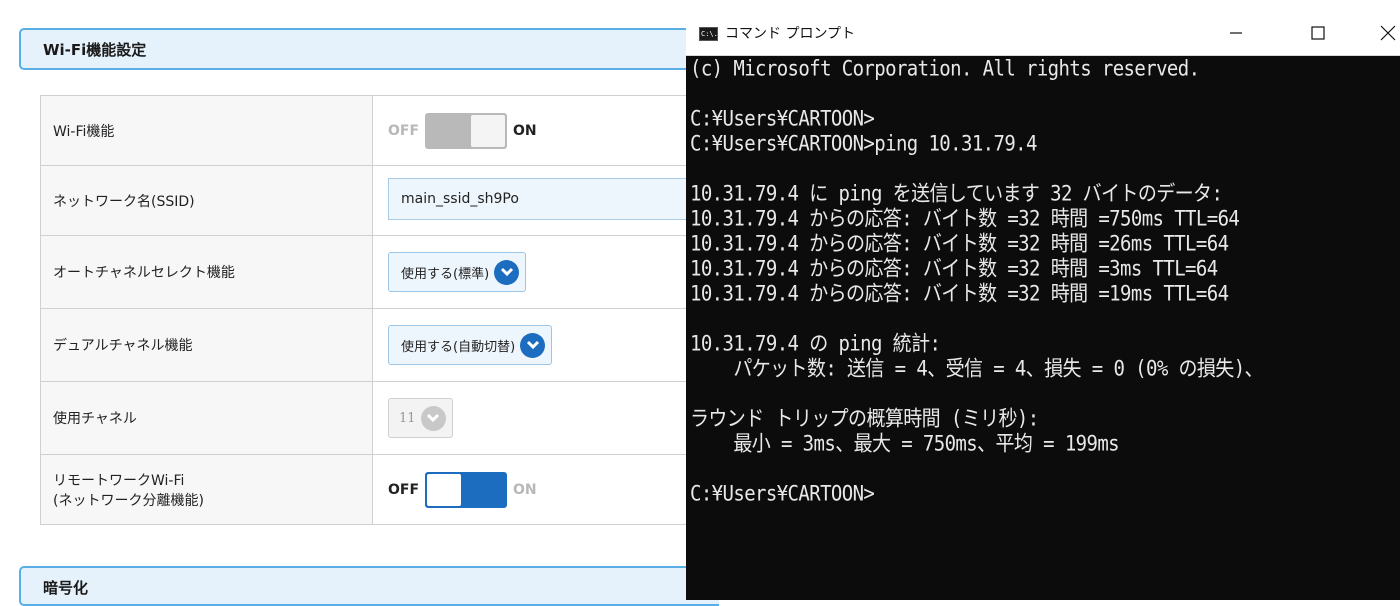 The image size is (1400, 606). I want to click on dual-channel-label: デュアルチャネル機能, so click(206, 345).